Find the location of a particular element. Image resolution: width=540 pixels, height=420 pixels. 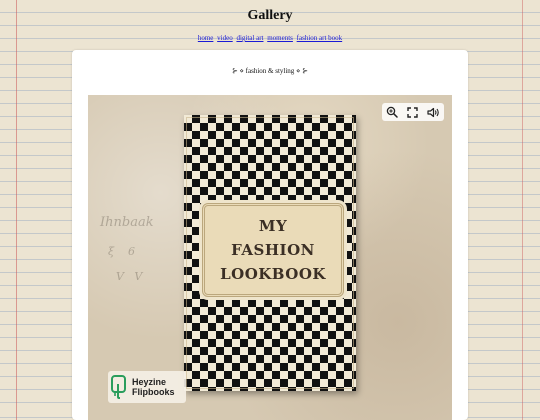

background-script: Ihnbaak is located at coordinates (127, 222).